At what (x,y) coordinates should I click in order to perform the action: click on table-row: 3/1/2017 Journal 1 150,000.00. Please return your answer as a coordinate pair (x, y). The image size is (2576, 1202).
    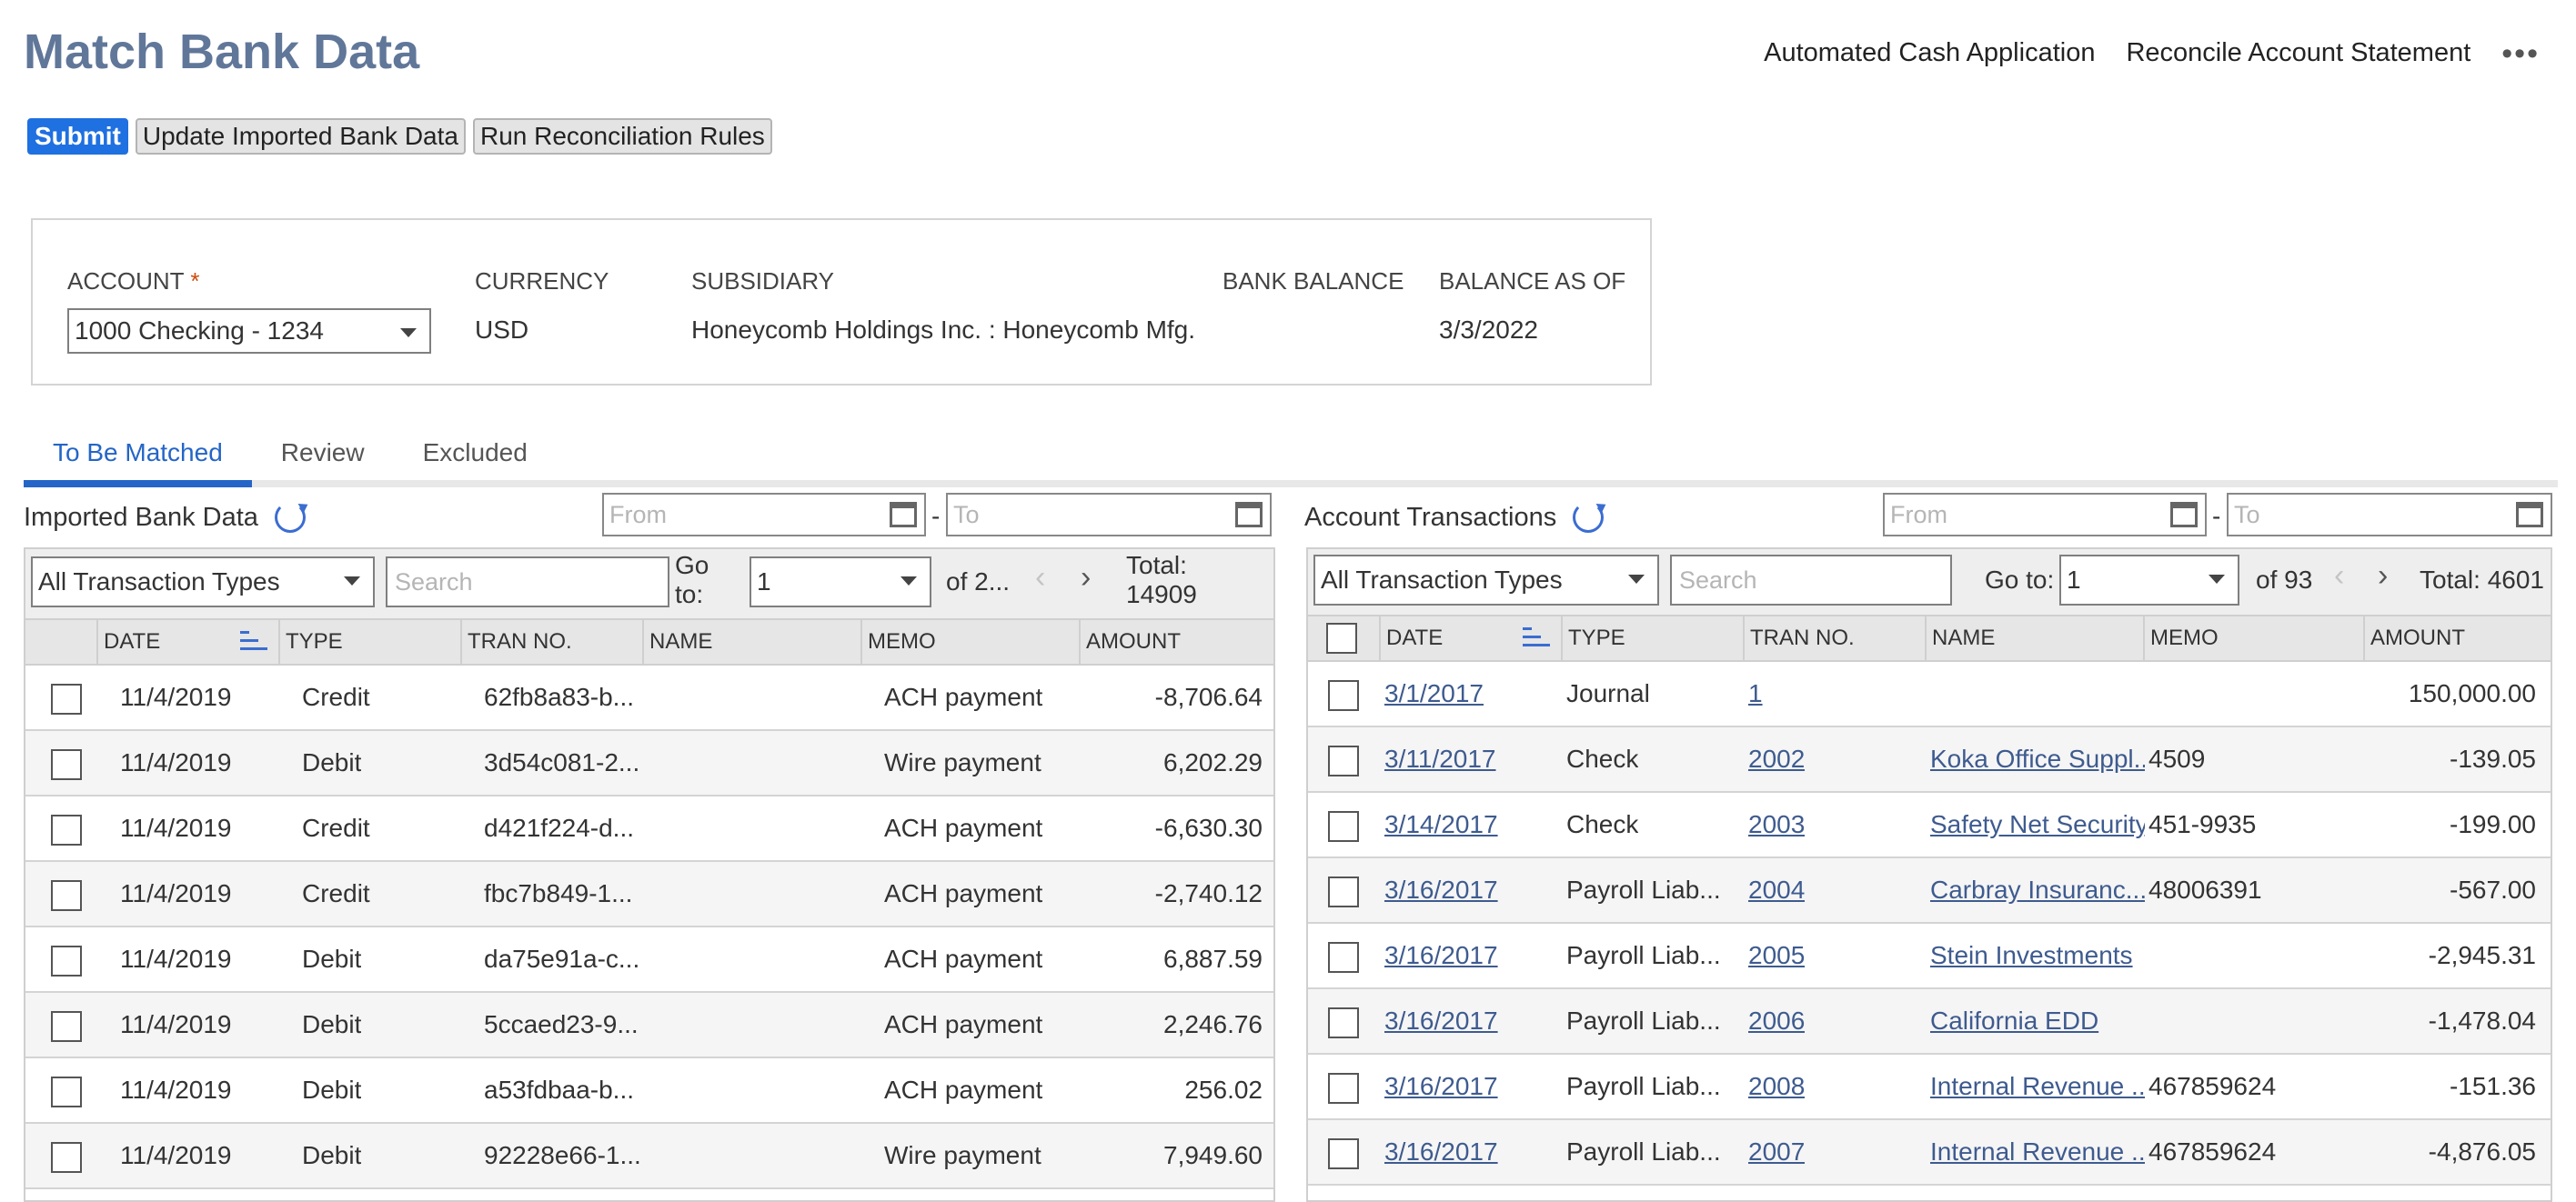
    Looking at the image, I should click on (1929, 694).